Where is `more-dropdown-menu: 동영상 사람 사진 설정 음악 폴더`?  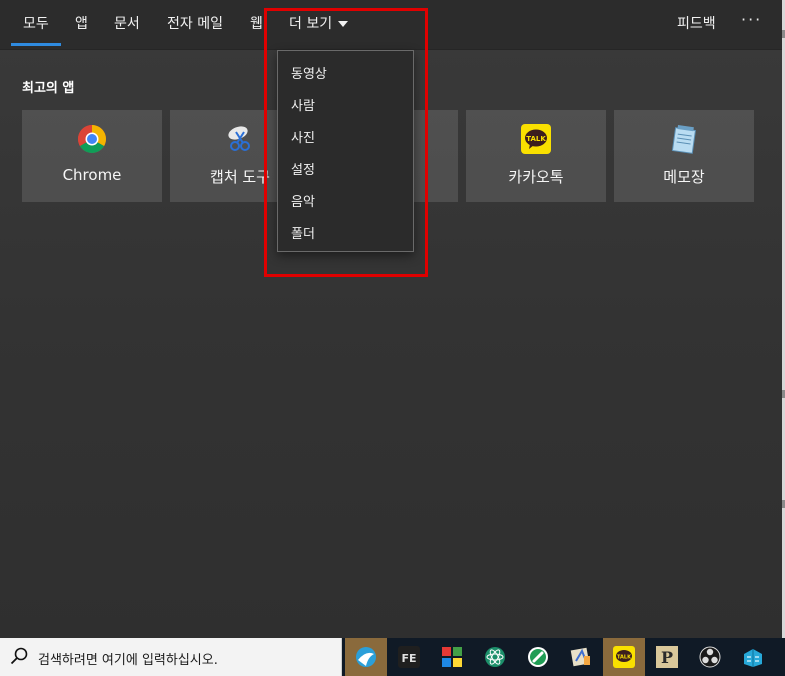
more-dropdown-menu: 동영상 사람 사진 설정 음악 폴더 is located at coordinates (345, 151).